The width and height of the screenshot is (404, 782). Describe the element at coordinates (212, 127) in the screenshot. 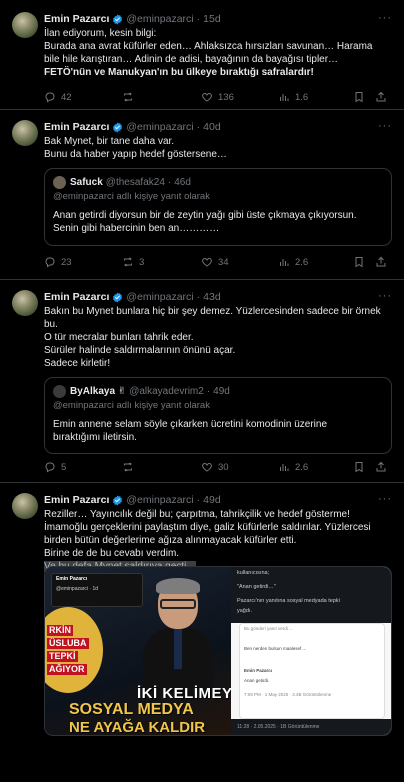

I see `tweet-time: 40d` at that location.